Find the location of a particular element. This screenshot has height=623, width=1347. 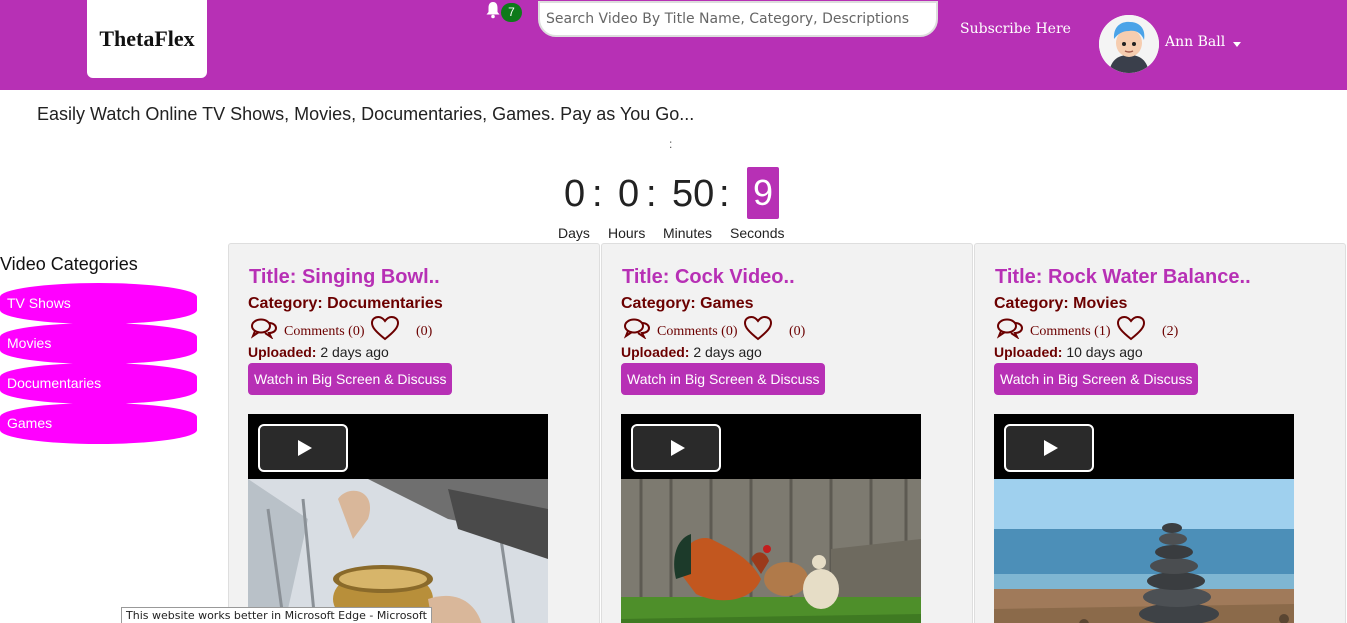

video-thumbnail-singing-bowl is located at coordinates (398, 551).